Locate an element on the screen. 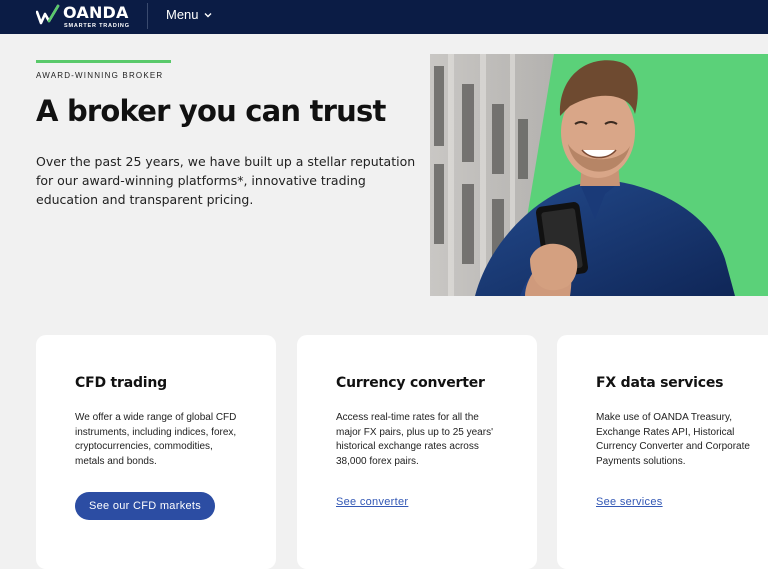 This screenshot has height=569, width=768. see-converter-link: See converter is located at coordinates (372, 502).